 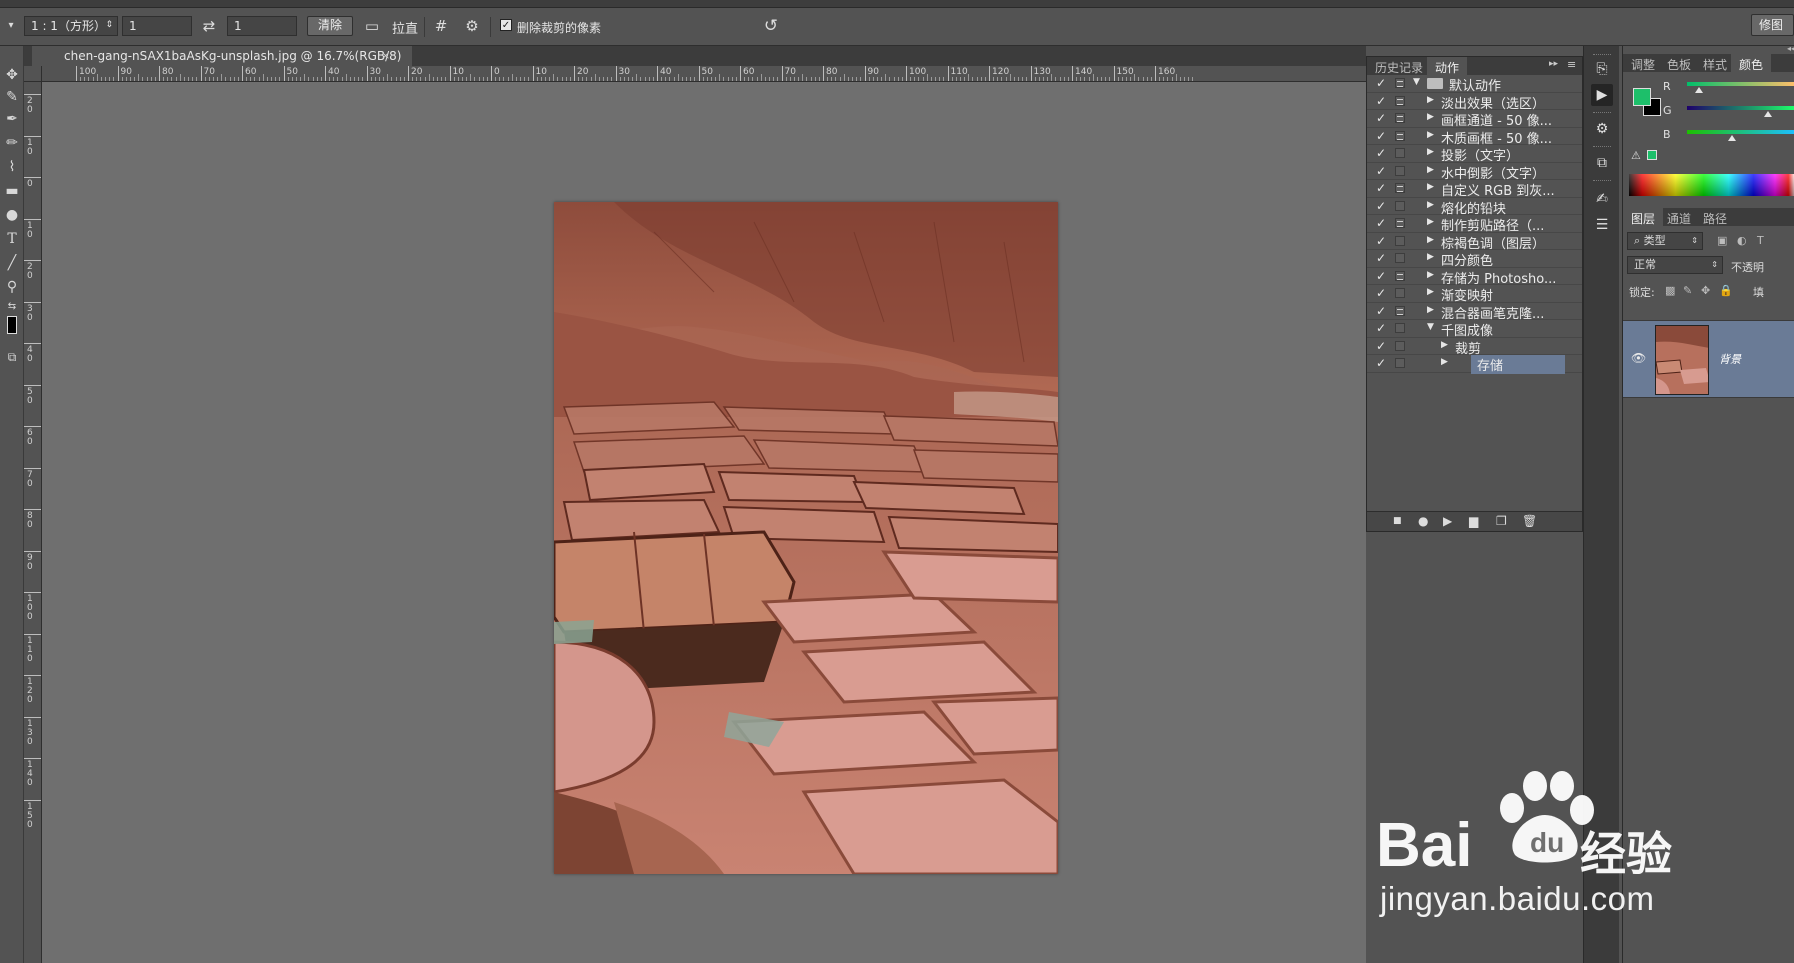 I want to click on delete-icon: 🗑, so click(x=1529, y=521).